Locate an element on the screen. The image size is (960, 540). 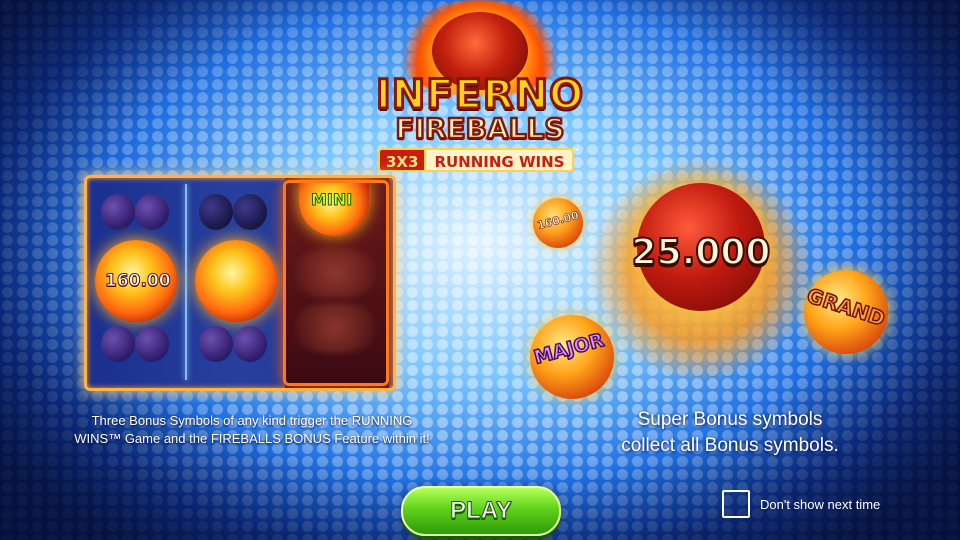
super-bonus-value: 25.000 is located at coordinates (701, 252).